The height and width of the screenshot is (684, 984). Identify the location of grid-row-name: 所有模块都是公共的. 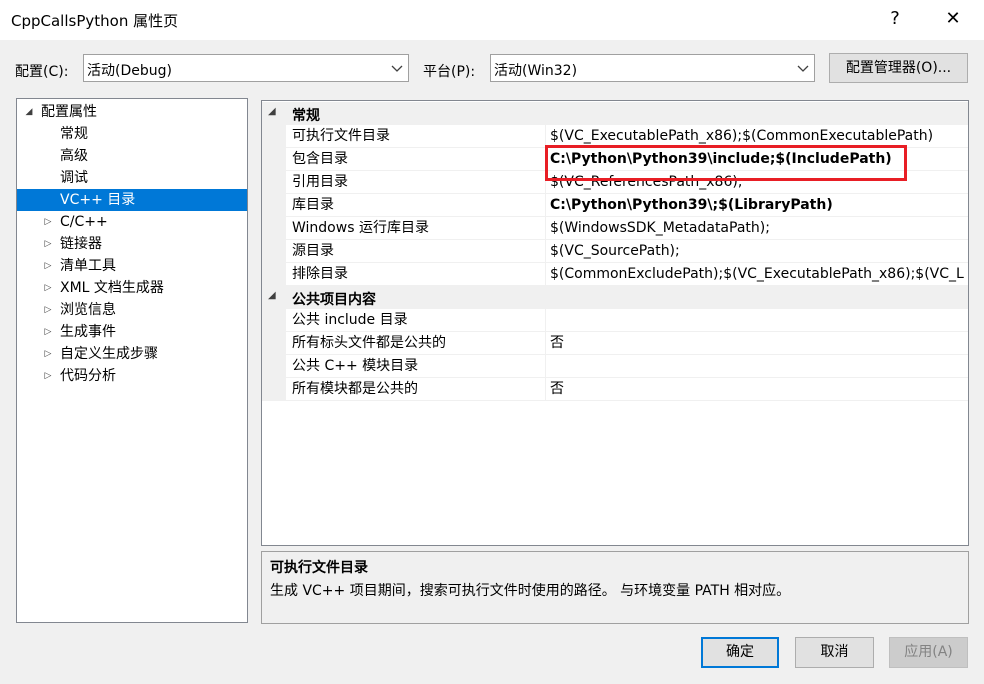
(416, 389).